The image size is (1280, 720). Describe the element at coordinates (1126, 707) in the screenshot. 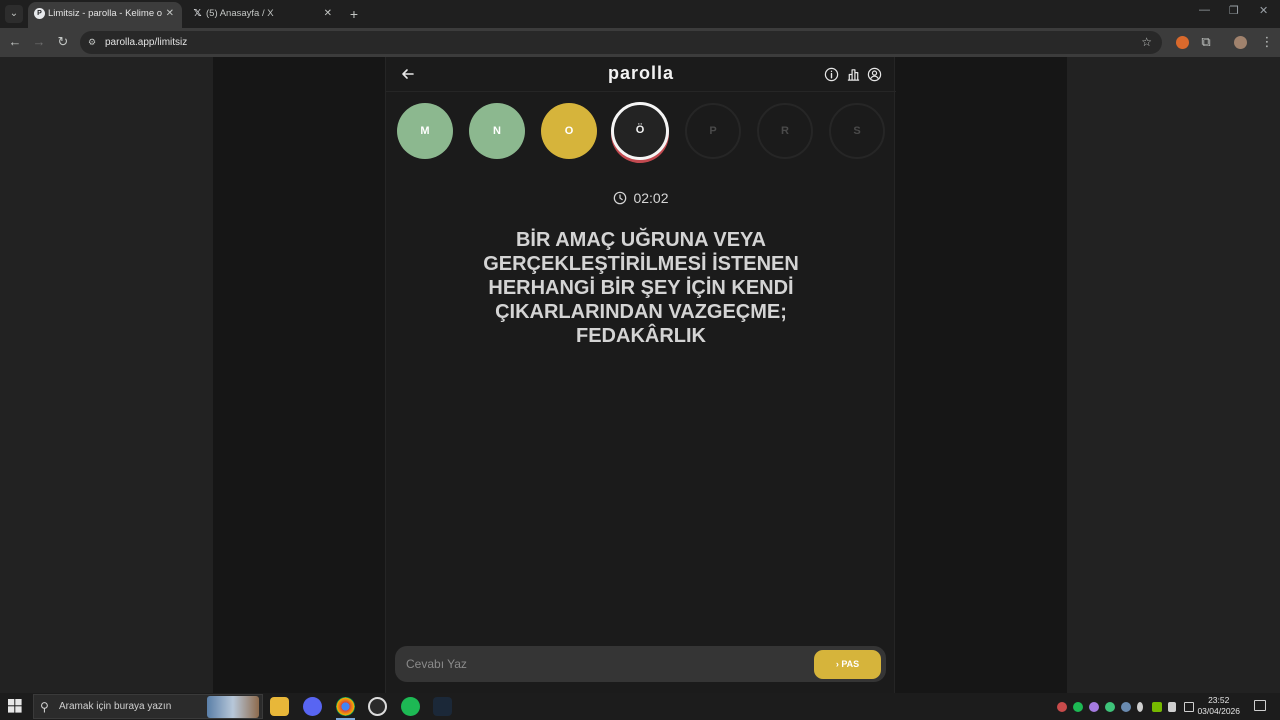

I see `tray-steam-icon` at that location.